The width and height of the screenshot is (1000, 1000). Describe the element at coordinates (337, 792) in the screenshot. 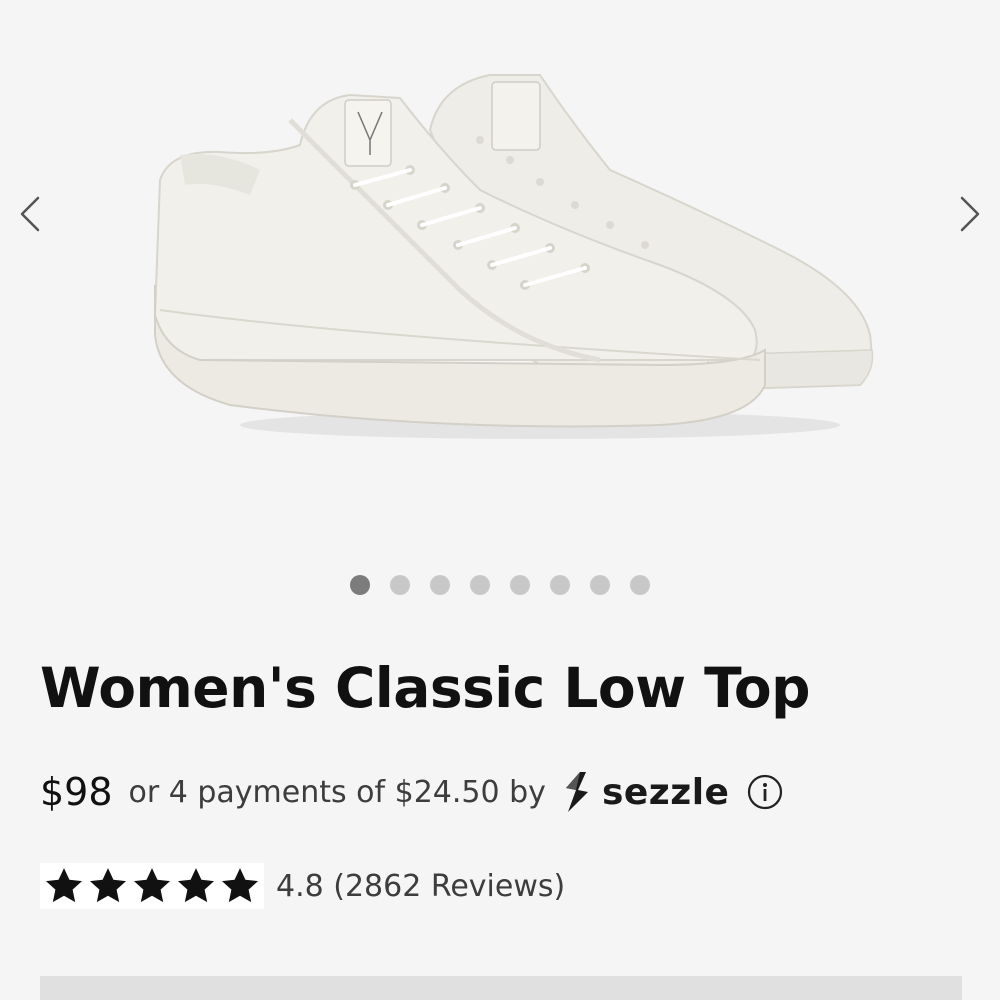

I see `installment-text: or 4 payments of $24.50 by` at that location.